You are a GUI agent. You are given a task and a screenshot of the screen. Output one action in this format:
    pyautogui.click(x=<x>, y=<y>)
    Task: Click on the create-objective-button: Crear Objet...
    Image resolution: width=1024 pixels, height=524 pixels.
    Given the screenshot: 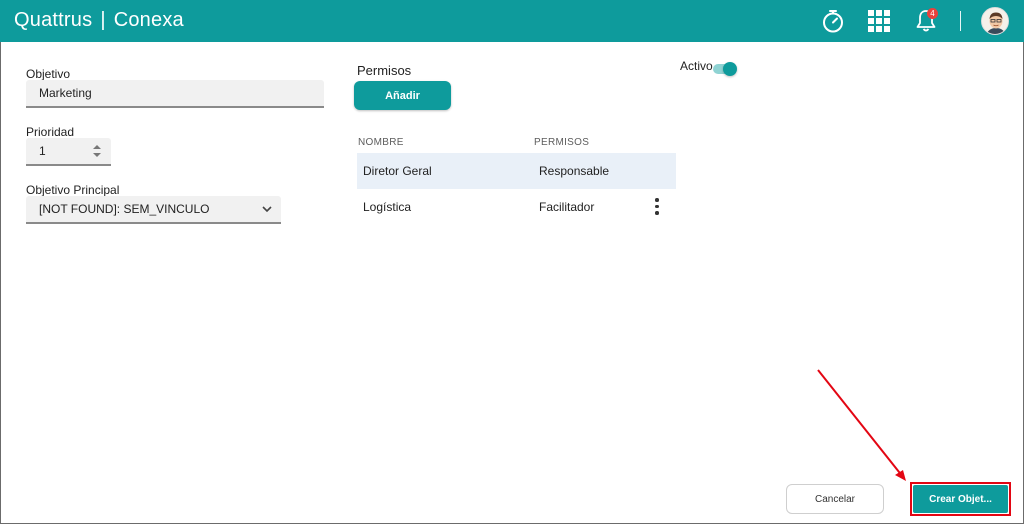 What is the action you would take?
    pyautogui.click(x=960, y=499)
    